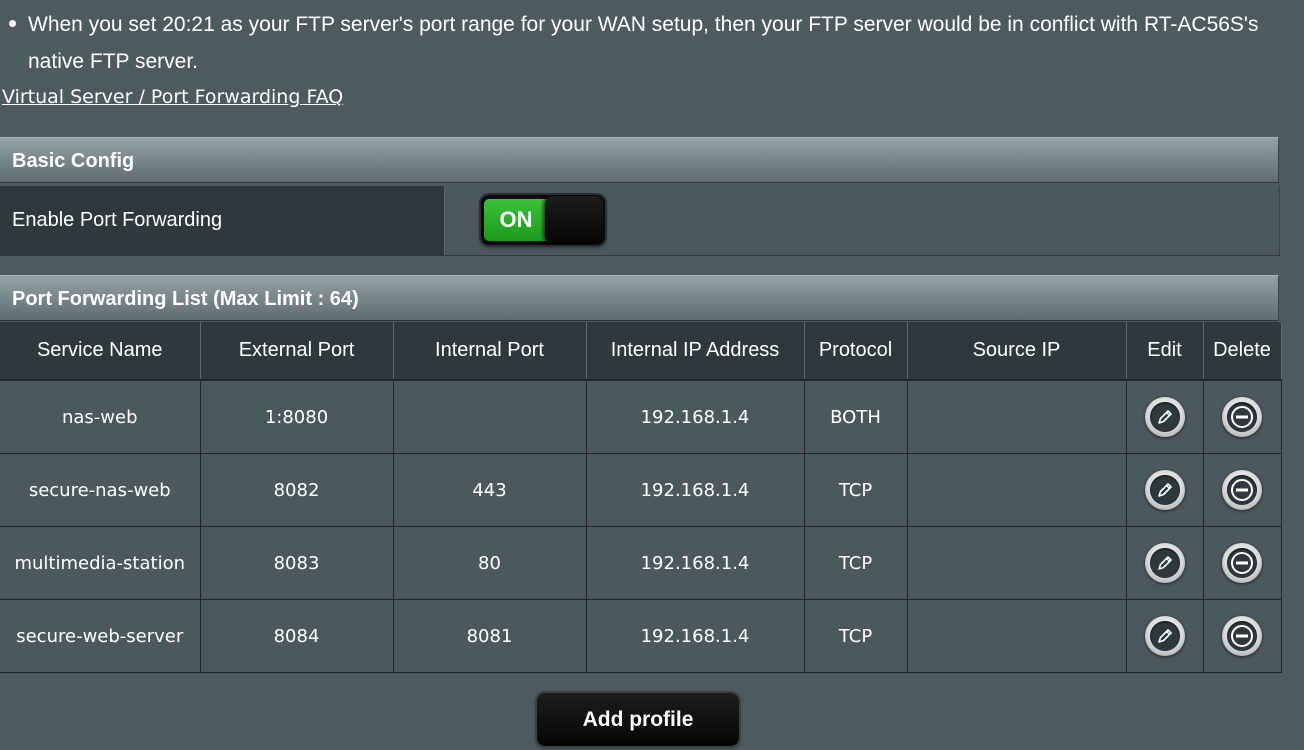  What do you see at coordinates (172, 97) in the screenshot?
I see `faq-link: Virtual Server / Port Forwarding FAQ` at bounding box center [172, 97].